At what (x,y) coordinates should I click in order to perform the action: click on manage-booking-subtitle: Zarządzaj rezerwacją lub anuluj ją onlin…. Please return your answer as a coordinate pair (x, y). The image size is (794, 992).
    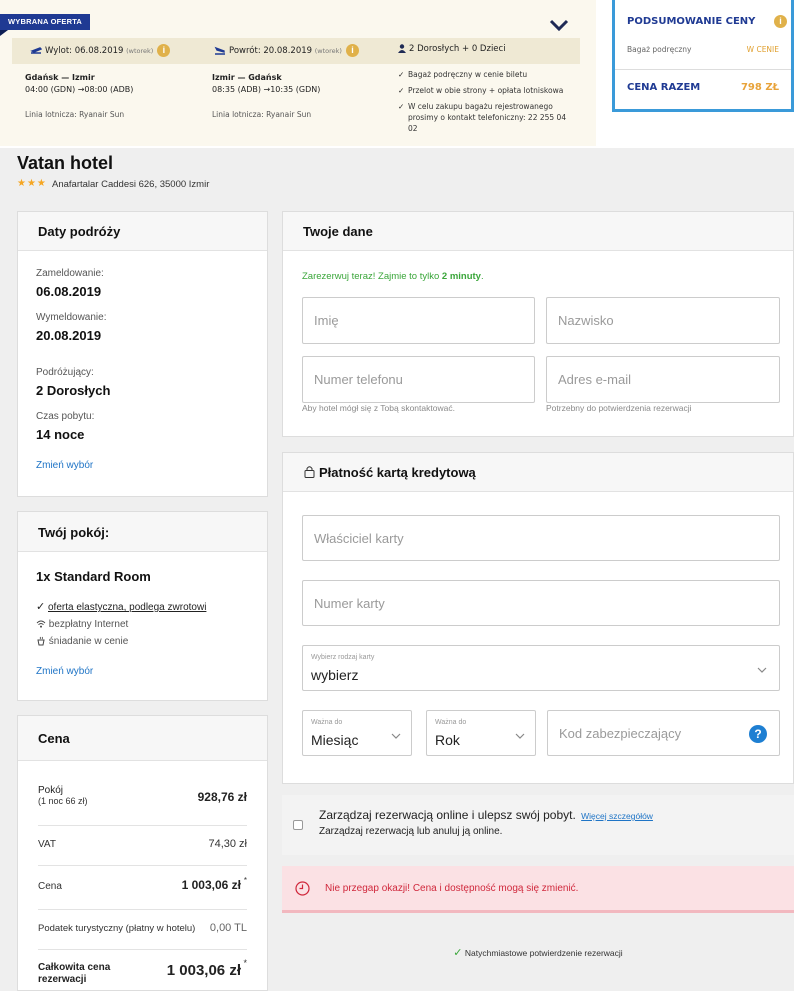
    Looking at the image, I should click on (411, 831).